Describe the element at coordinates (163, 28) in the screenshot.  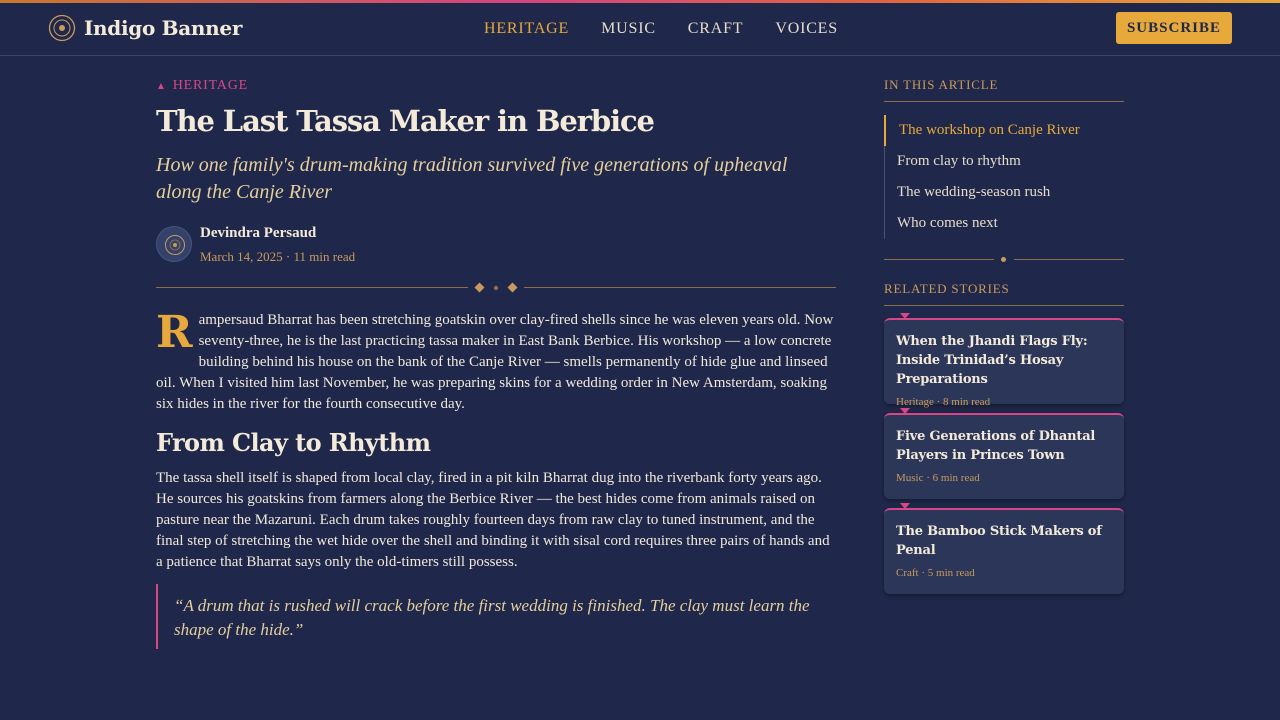
I see `brand-name: Indigo Banner` at that location.